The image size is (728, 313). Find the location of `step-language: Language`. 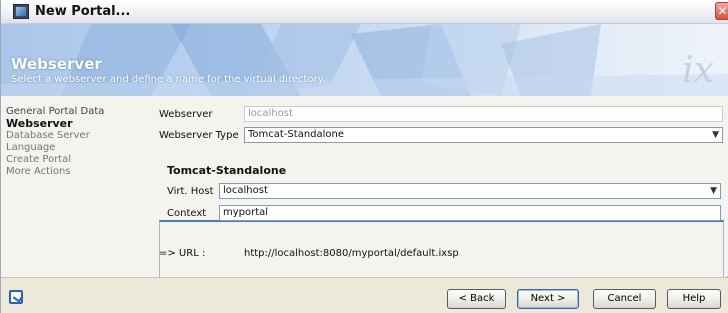

step-language: Language is located at coordinates (31, 147).